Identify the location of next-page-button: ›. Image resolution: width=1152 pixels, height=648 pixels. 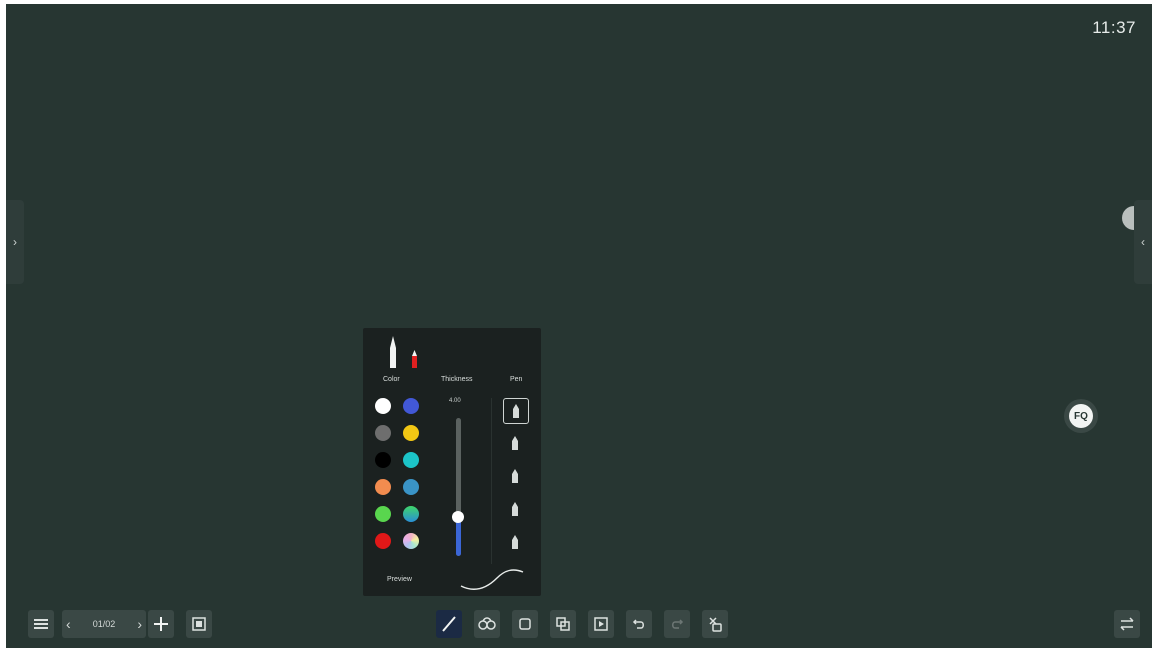
(139, 624).